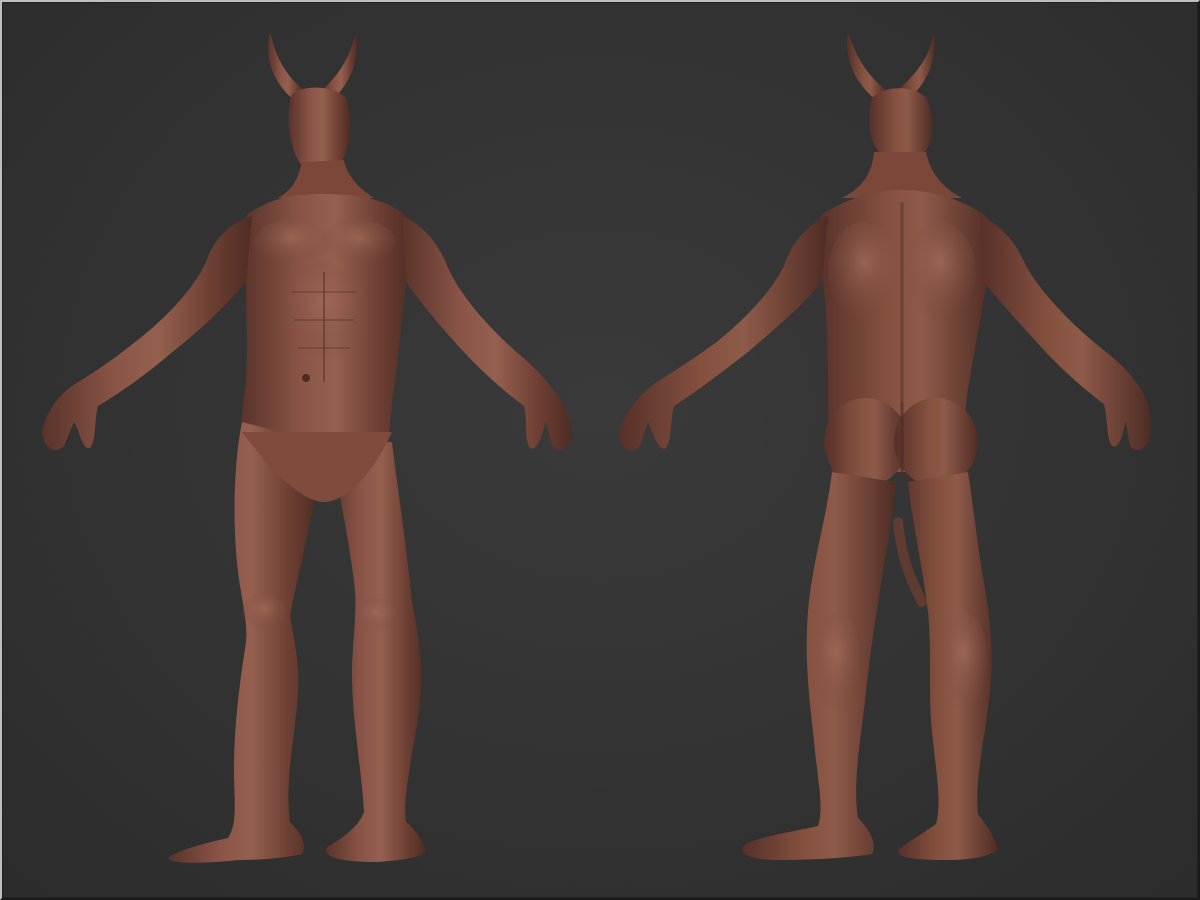  I want to click on front-right-leg, so click(375, 652).